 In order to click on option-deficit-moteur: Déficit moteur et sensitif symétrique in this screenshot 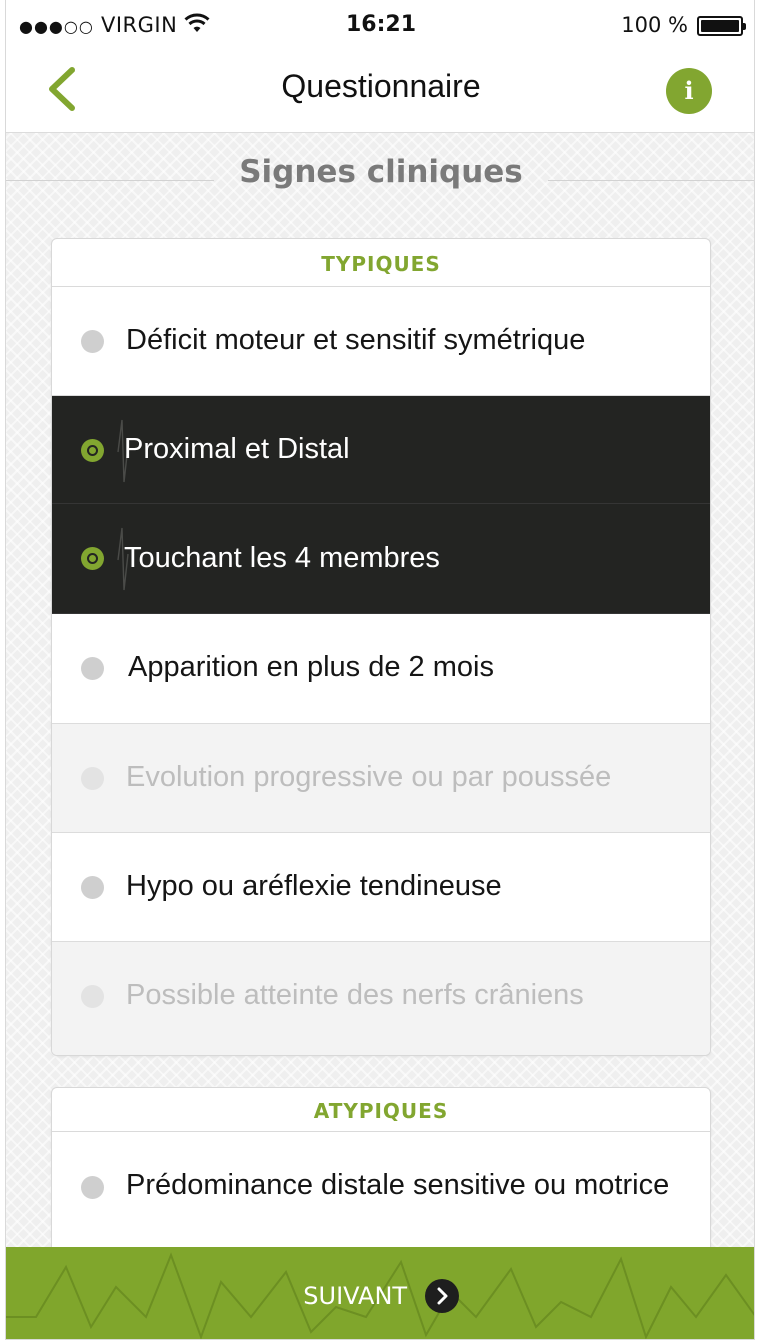, I will do `click(381, 341)`.